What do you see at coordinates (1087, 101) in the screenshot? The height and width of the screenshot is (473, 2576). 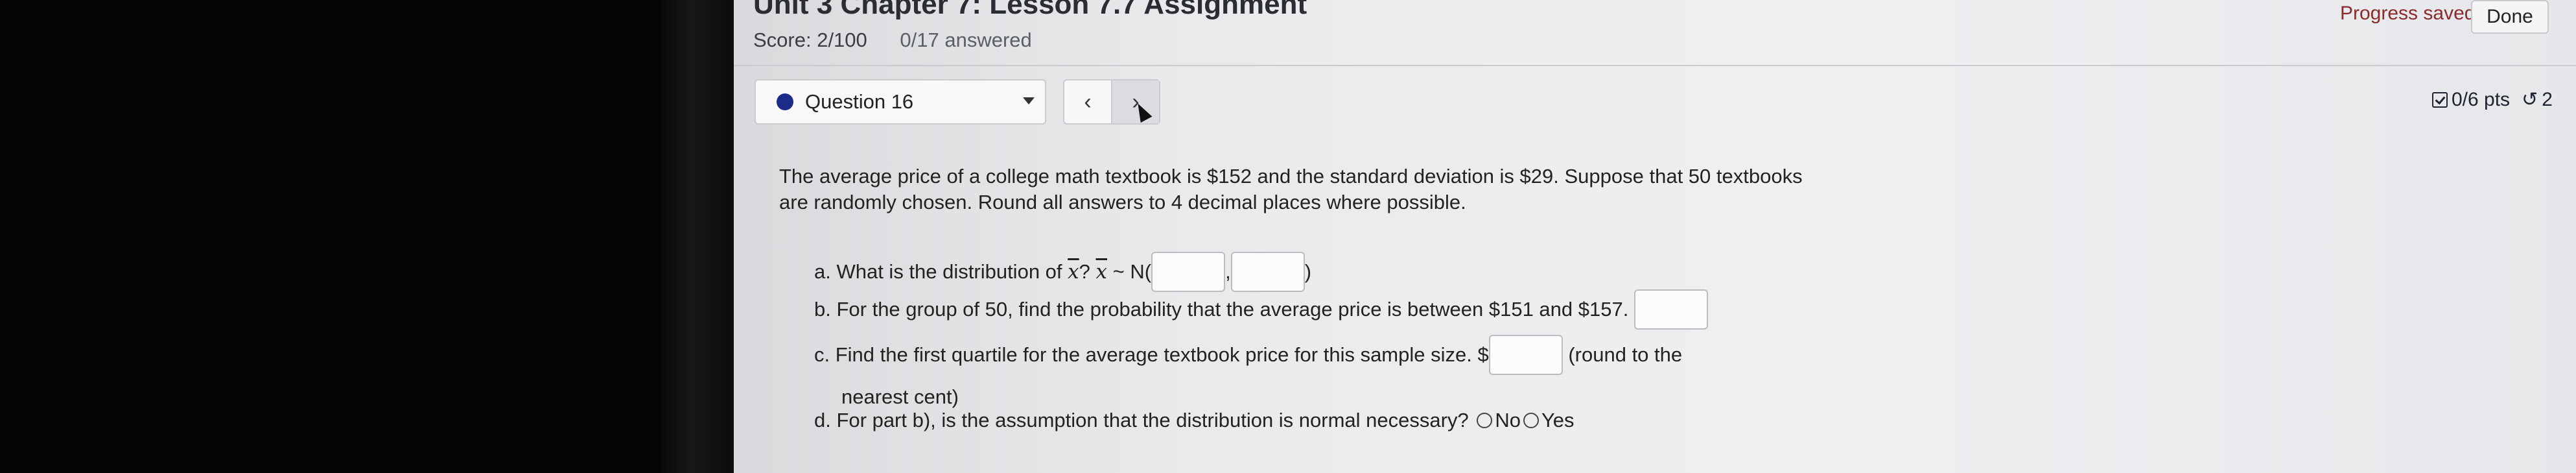 I see `previous-question-button: ‹` at bounding box center [1087, 101].